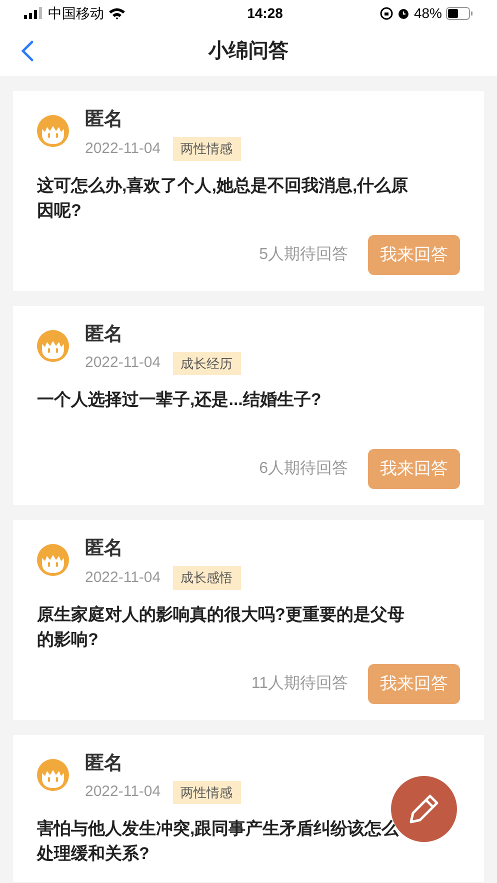 The width and height of the screenshot is (497, 883). What do you see at coordinates (303, 469) in the screenshot?
I see `waiting-count: 6人期待回答` at bounding box center [303, 469].